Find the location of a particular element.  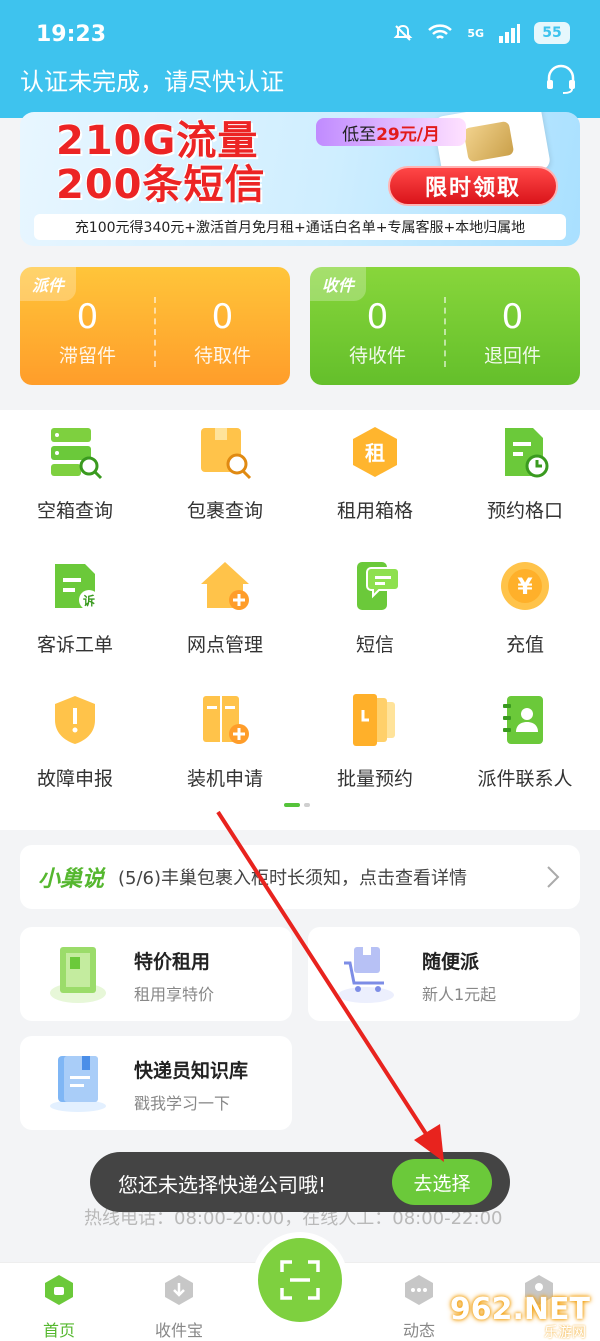

signal-icon is located at coordinates (509, 33).